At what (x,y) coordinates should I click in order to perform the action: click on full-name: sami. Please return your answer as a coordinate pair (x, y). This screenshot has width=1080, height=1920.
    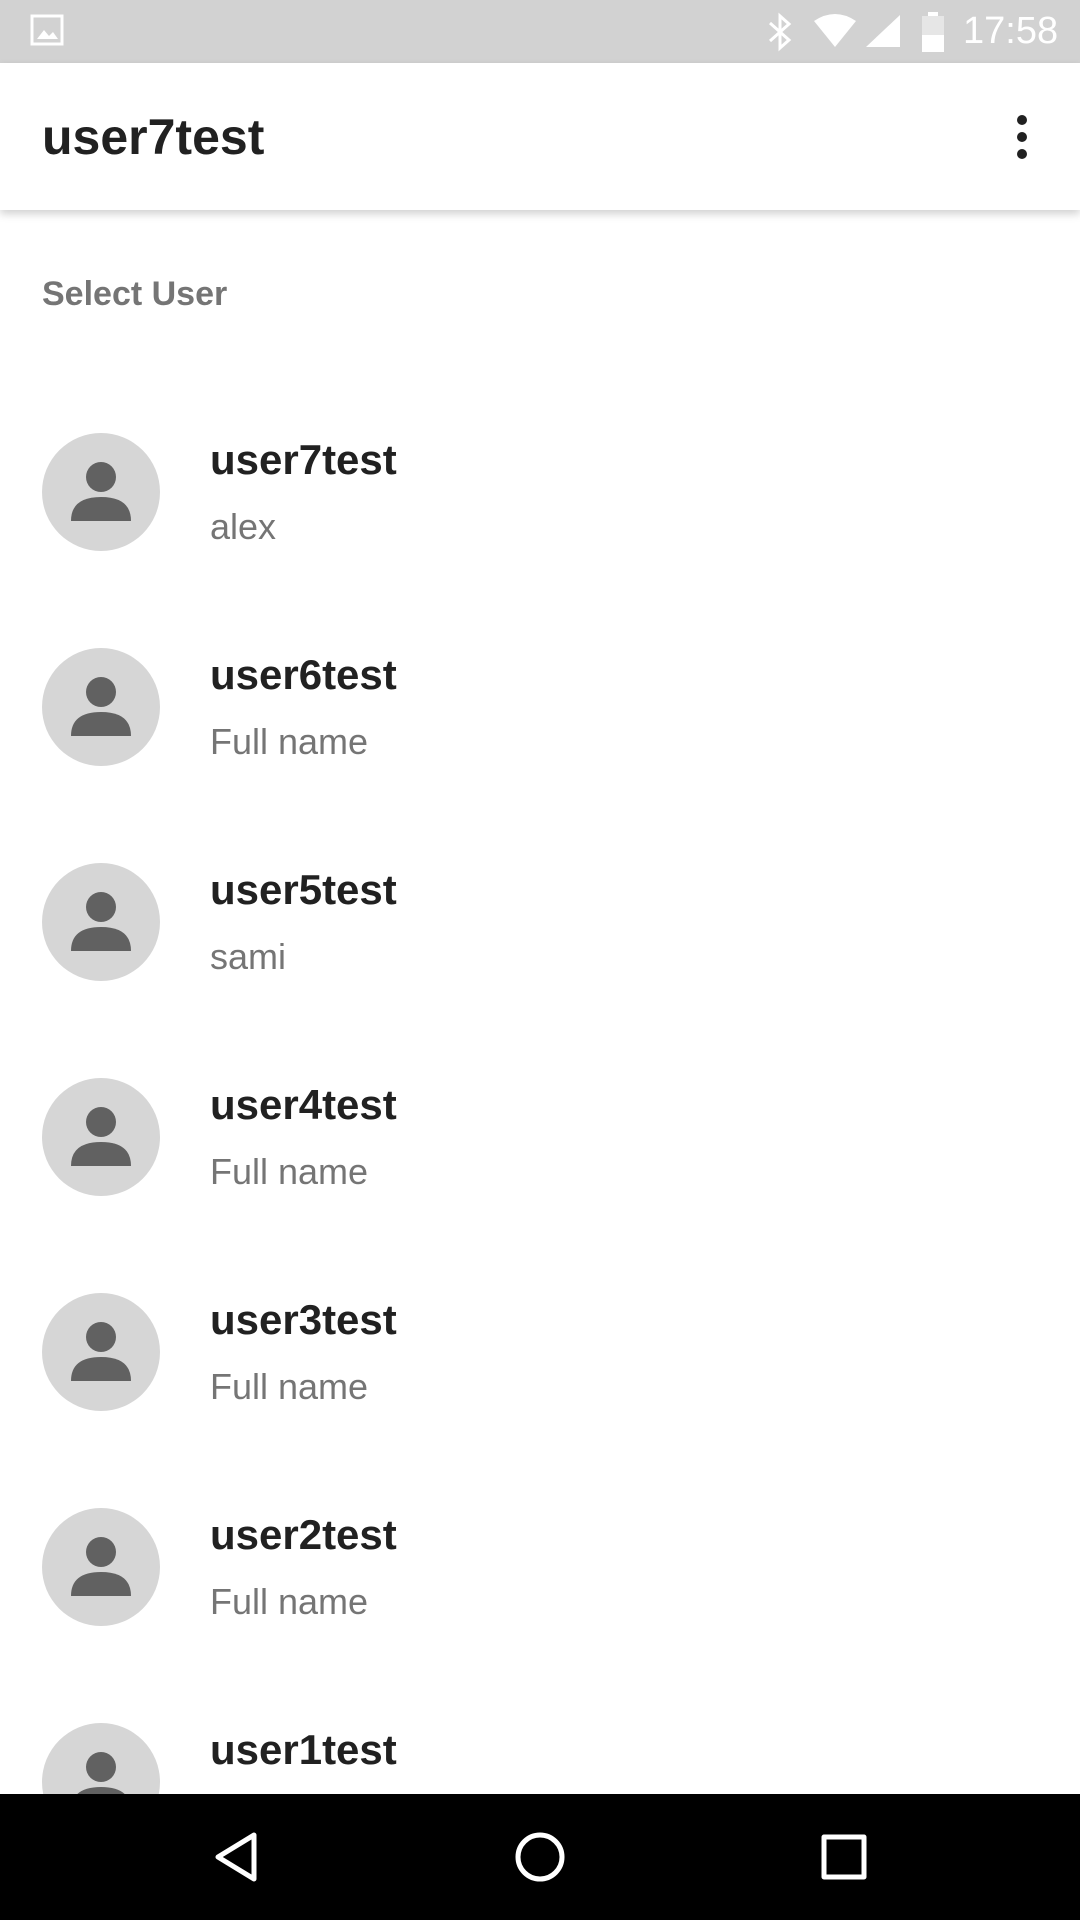
    Looking at the image, I should click on (248, 956).